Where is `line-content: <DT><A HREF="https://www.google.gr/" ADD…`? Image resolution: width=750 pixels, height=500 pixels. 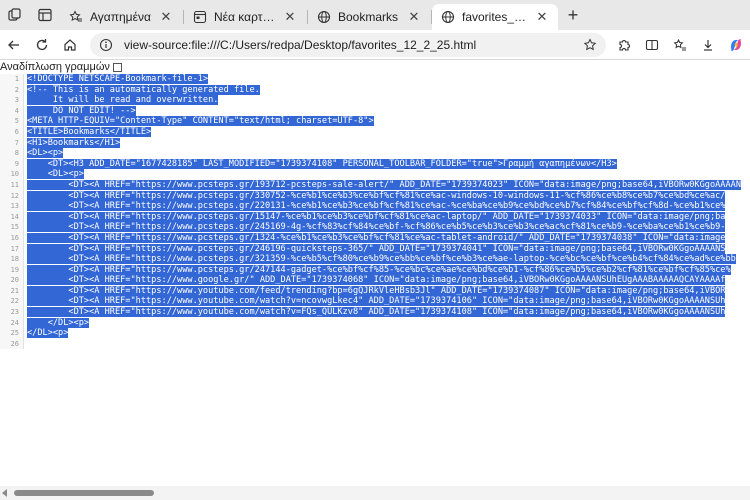
line-content: <DT><A HREF="https://www.google.gr/" ADD… is located at coordinates (375, 280).